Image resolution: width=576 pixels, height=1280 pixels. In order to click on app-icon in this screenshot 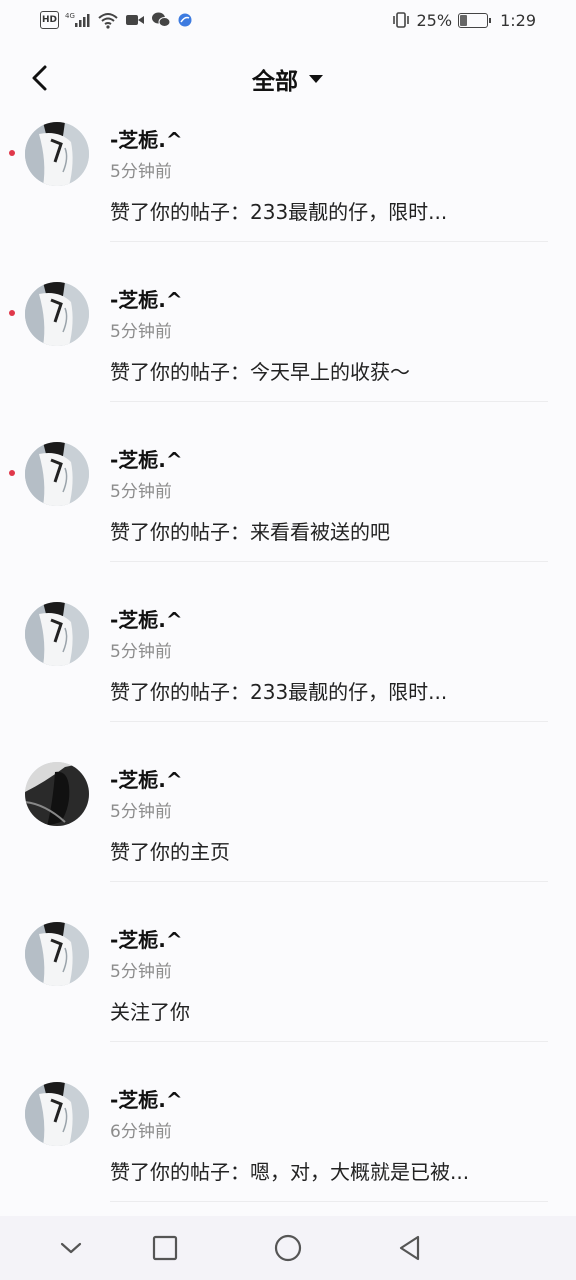, I will do `click(185, 20)`.